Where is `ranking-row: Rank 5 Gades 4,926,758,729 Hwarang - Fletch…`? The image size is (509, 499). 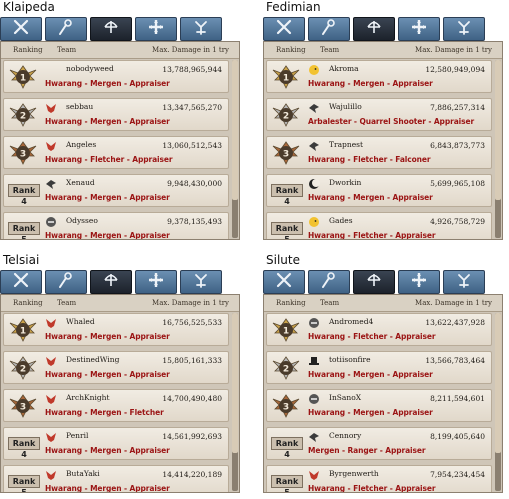
ranking-row: Rank 5 Gades 4,926,758,729 Hwarang - Fletch… is located at coordinates (379, 225).